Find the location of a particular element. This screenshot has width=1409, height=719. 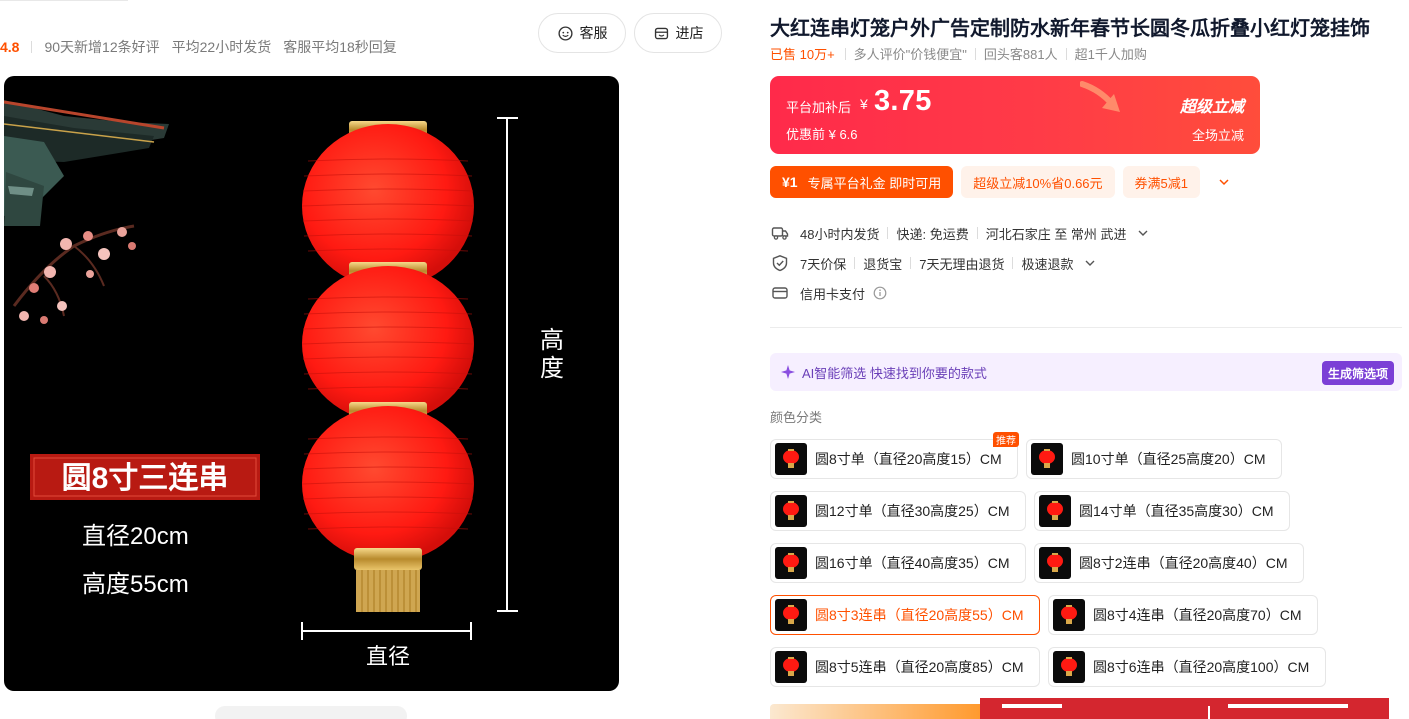

sku-option: 圆8寸2连串（直径20高度40）CM is located at coordinates (1169, 563).